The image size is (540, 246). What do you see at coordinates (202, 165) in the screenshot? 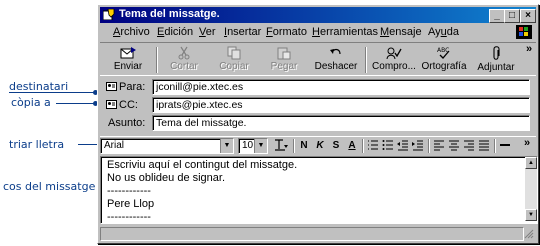
I see `body-line: Escriviu aquí el contingut del missatge.` at bounding box center [202, 165].